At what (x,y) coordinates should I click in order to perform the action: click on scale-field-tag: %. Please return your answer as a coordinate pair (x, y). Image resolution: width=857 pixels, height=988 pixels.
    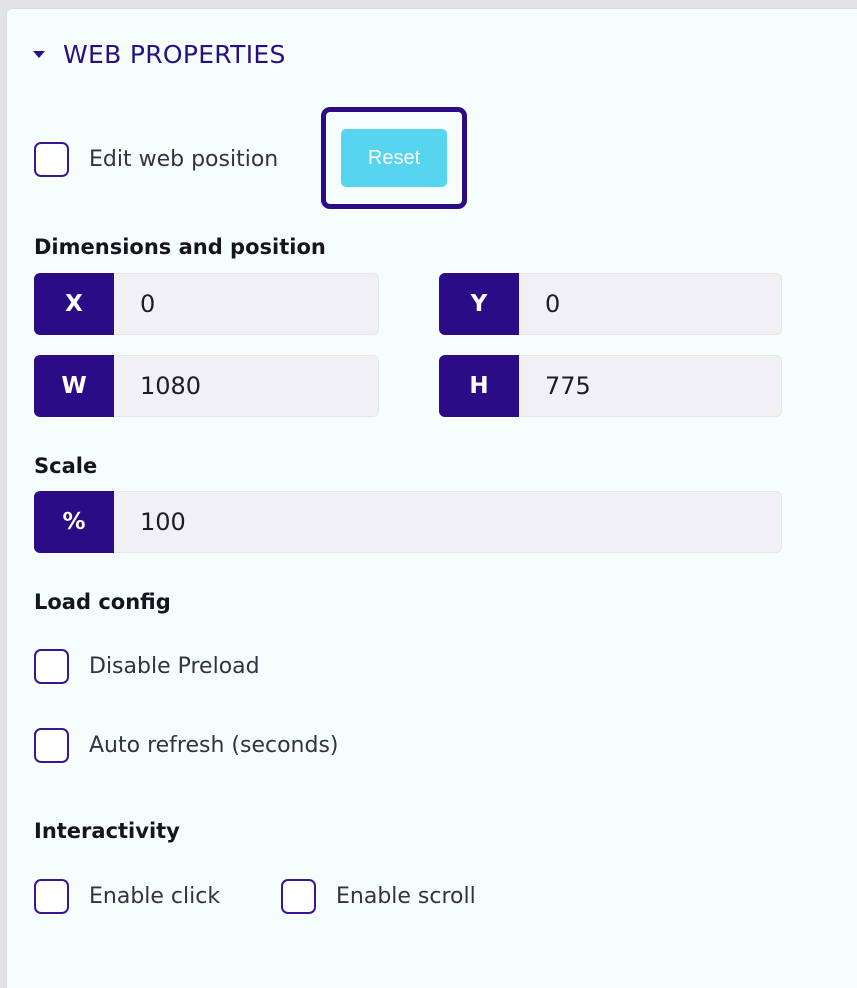
    Looking at the image, I should click on (74, 522).